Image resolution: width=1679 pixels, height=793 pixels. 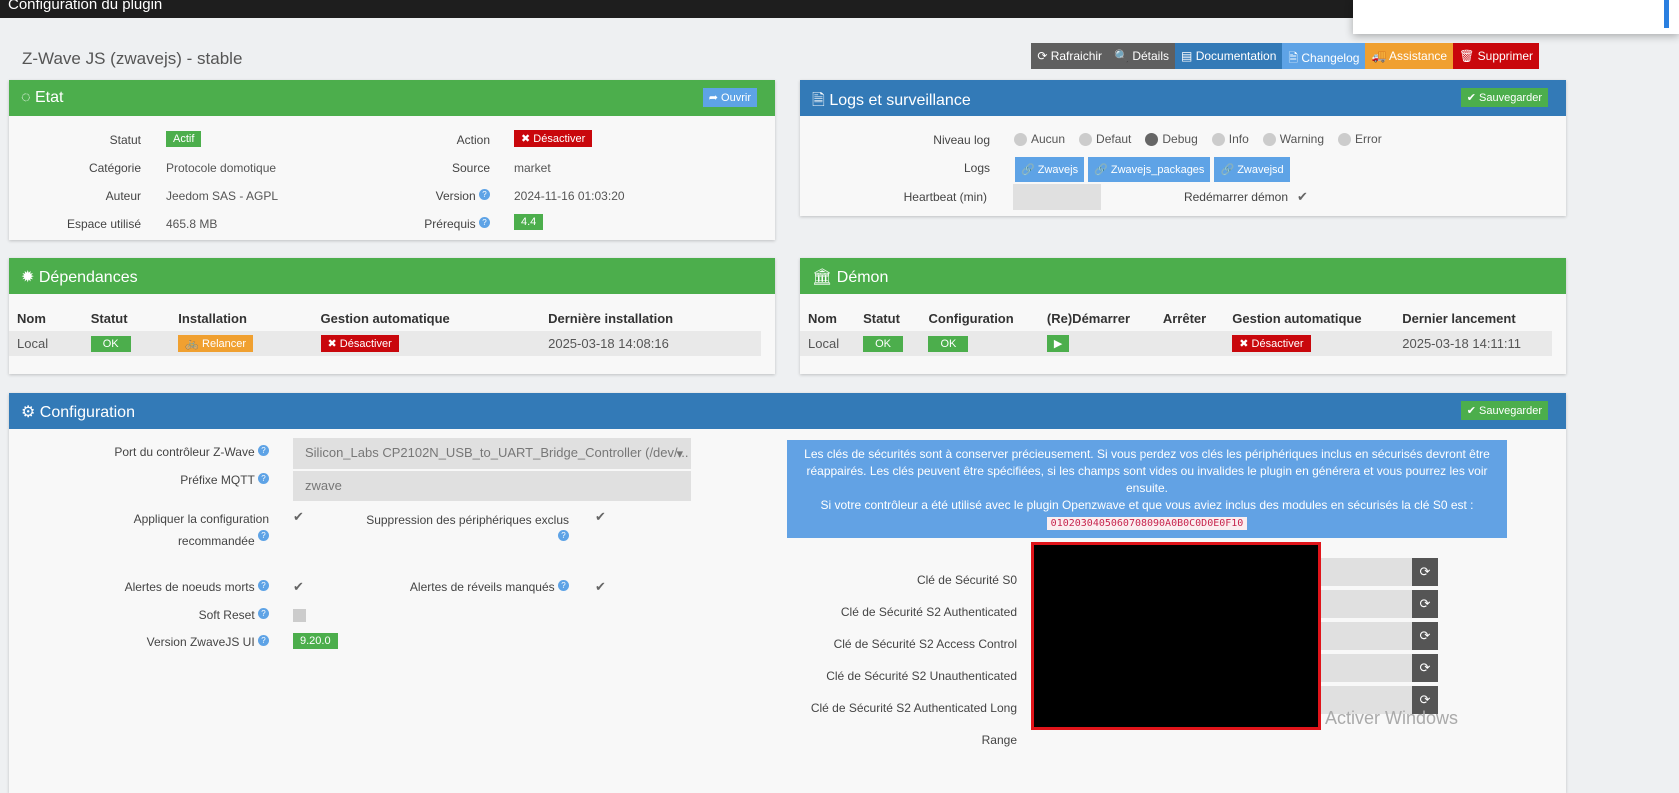 What do you see at coordinates (1260, 170) in the screenshot?
I see `log-file-label: Zwavejsd` at bounding box center [1260, 170].